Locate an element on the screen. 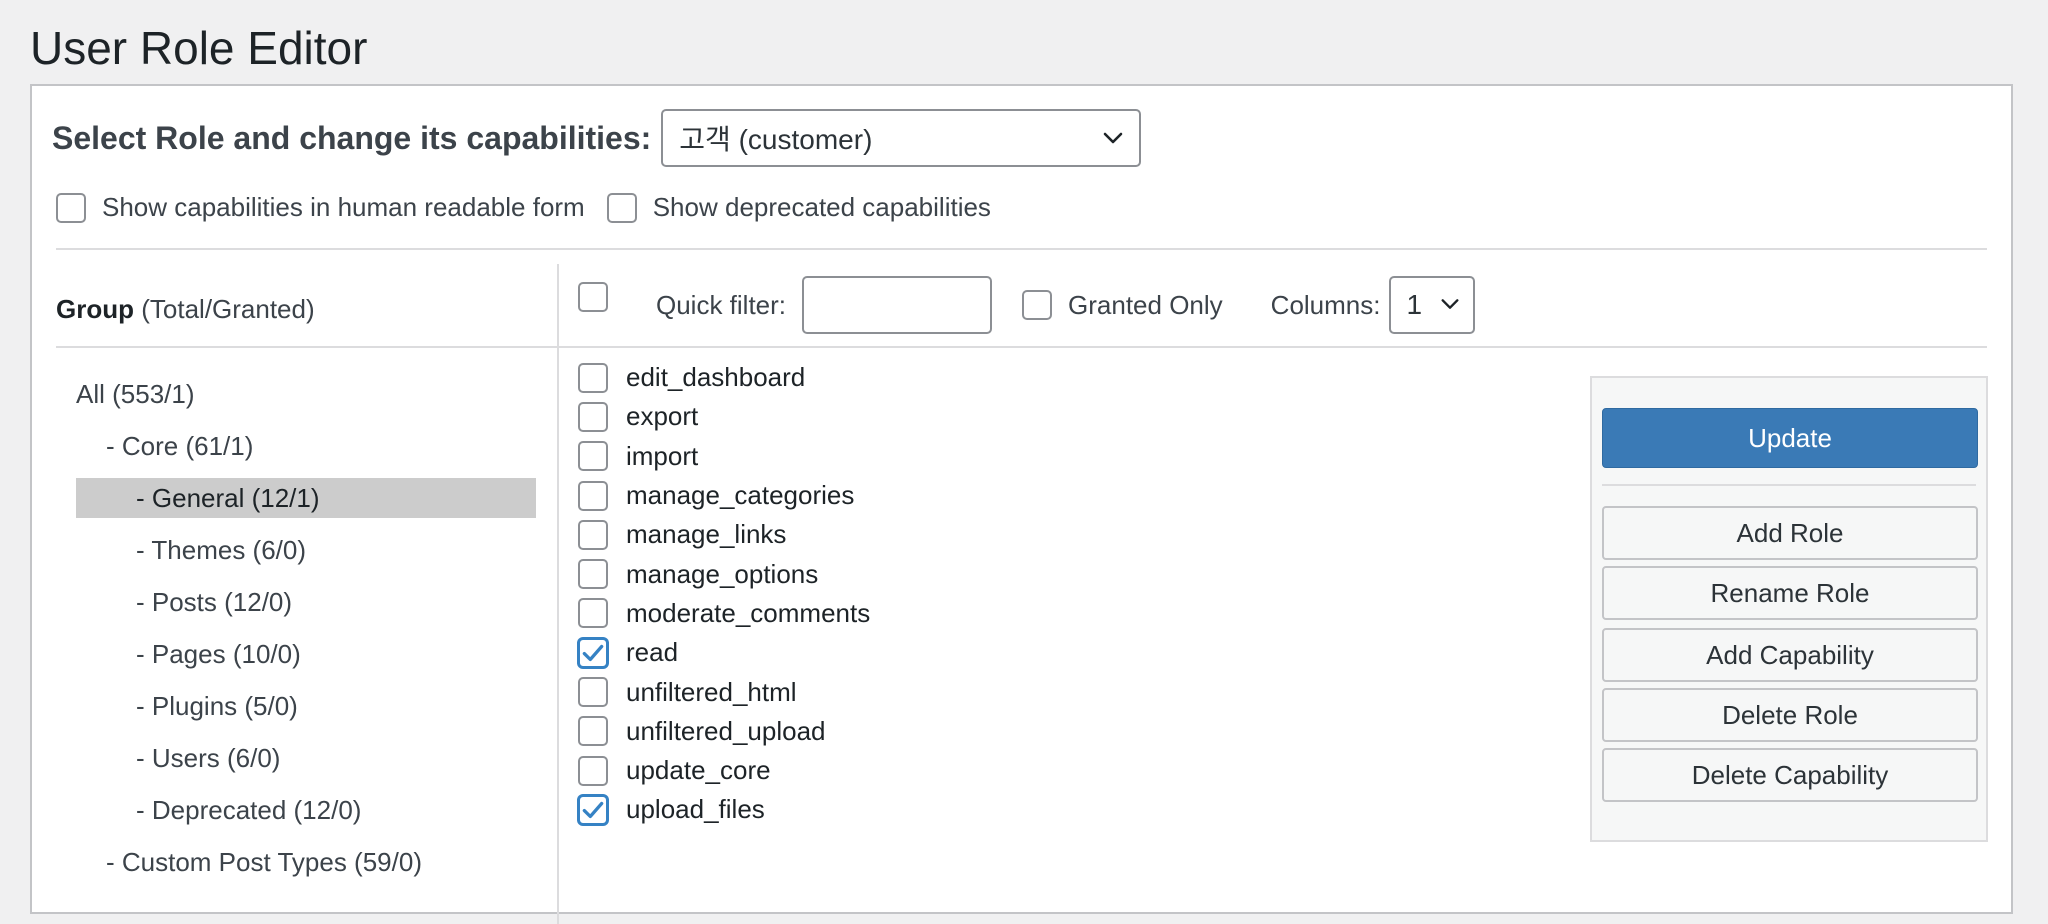 The height and width of the screenshot is (924, 2048). group-header: Group (Total/Granted) is located at coordinates (185, 309).